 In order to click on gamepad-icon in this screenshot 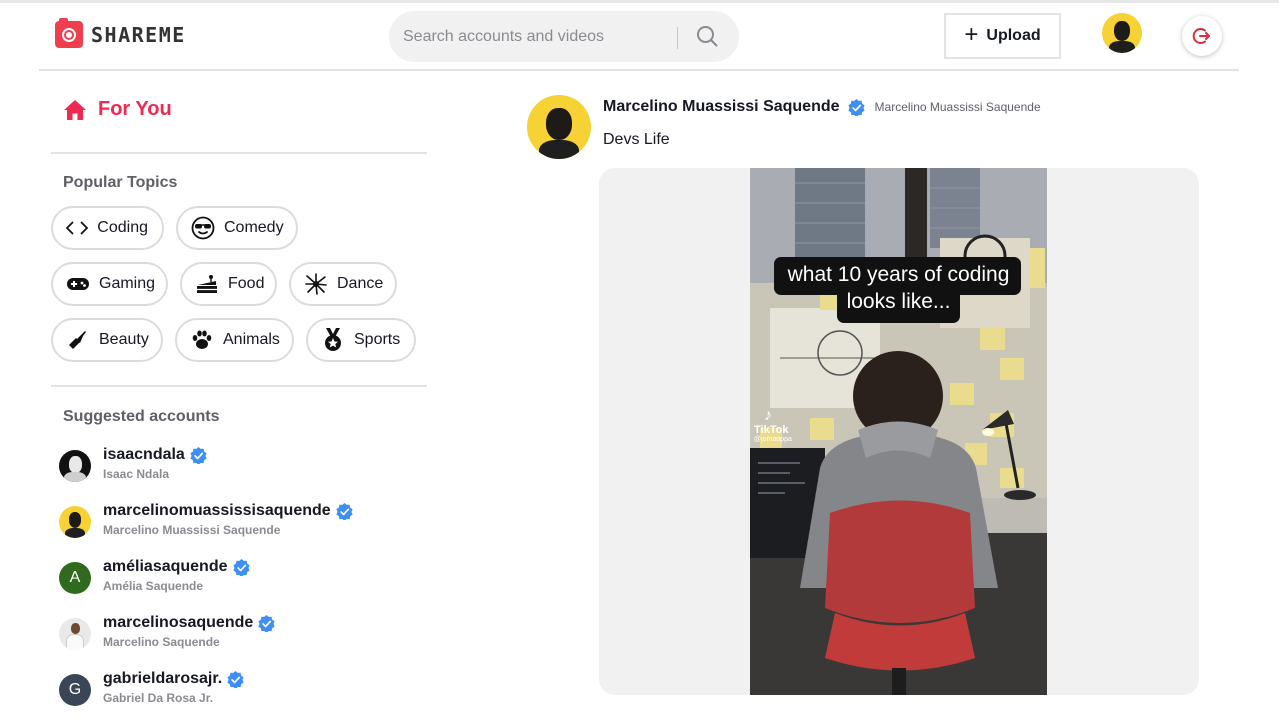, I will do `click(78, 284)`.